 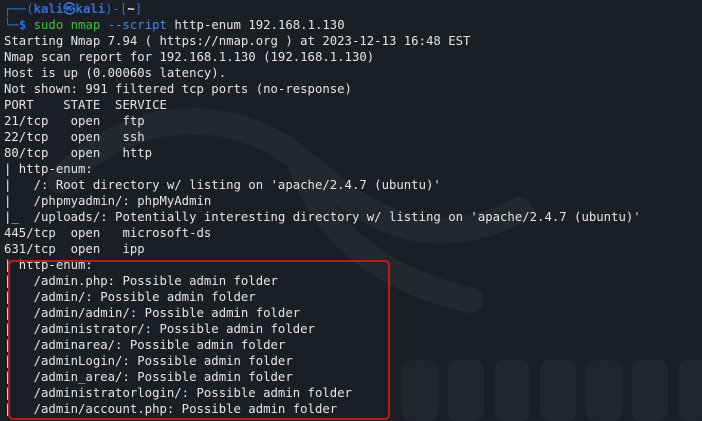 I want to click on admin-folder-line: | /adminLogin/: Possible admin folder, so click(x=148, y=361).